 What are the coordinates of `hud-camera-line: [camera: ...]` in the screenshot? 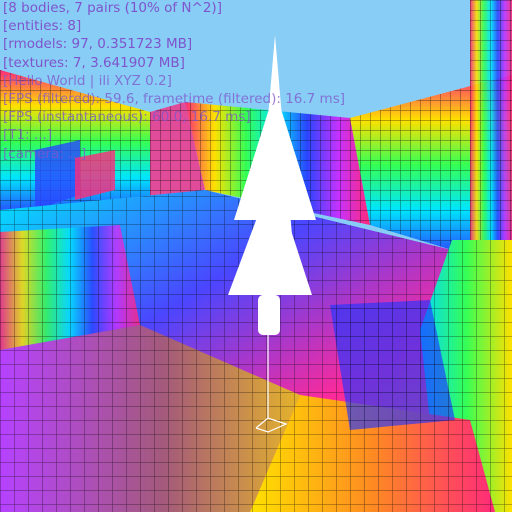 It's located at (45, 153).